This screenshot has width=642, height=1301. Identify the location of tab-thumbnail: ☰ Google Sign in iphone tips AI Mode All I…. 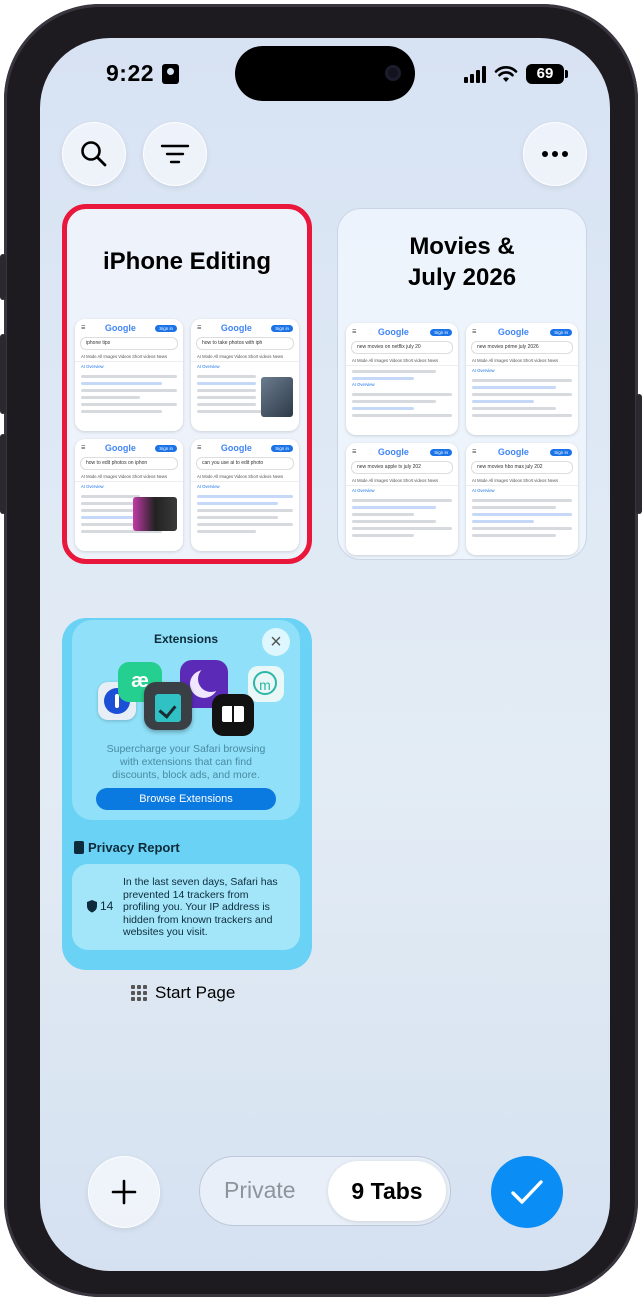
(129, 375).